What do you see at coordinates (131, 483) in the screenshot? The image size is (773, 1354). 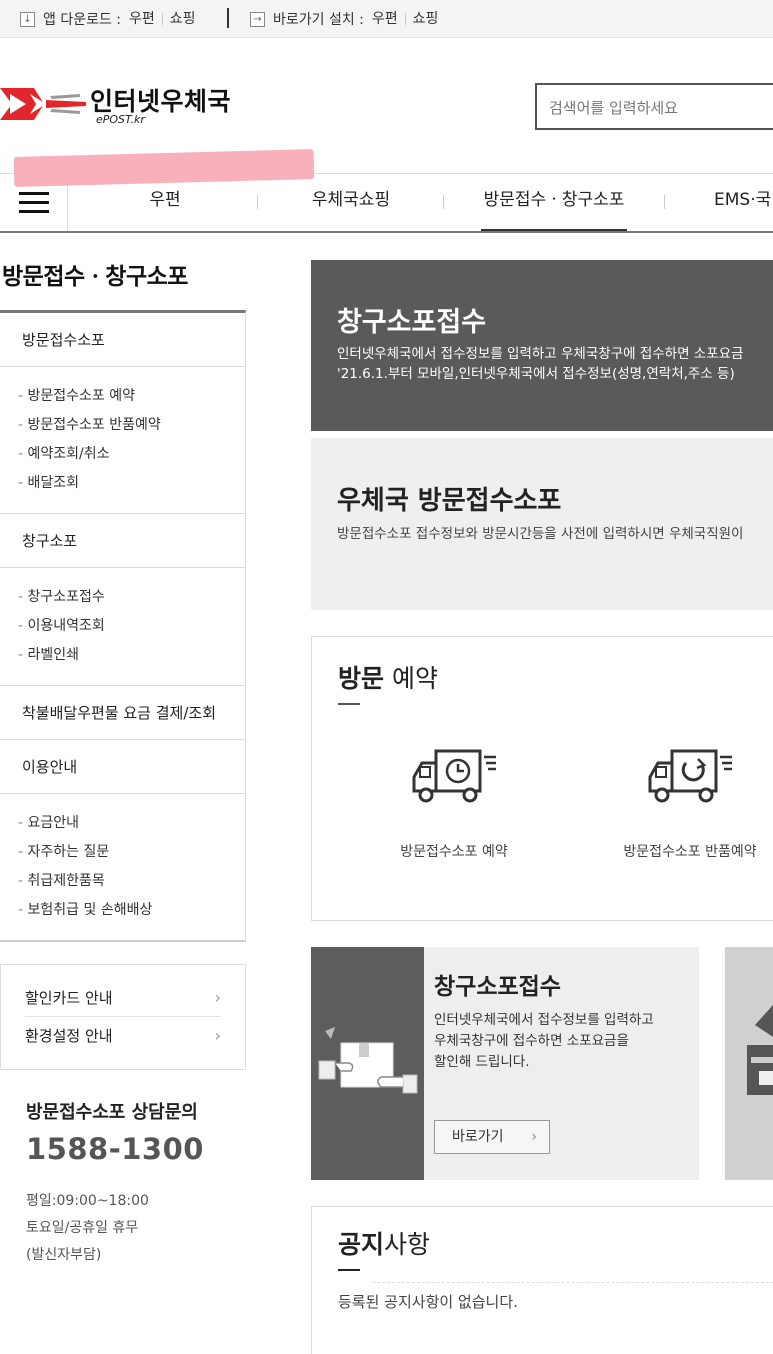 I see `side-submenu-item: 배달조회` at bounding box center [131, 483].